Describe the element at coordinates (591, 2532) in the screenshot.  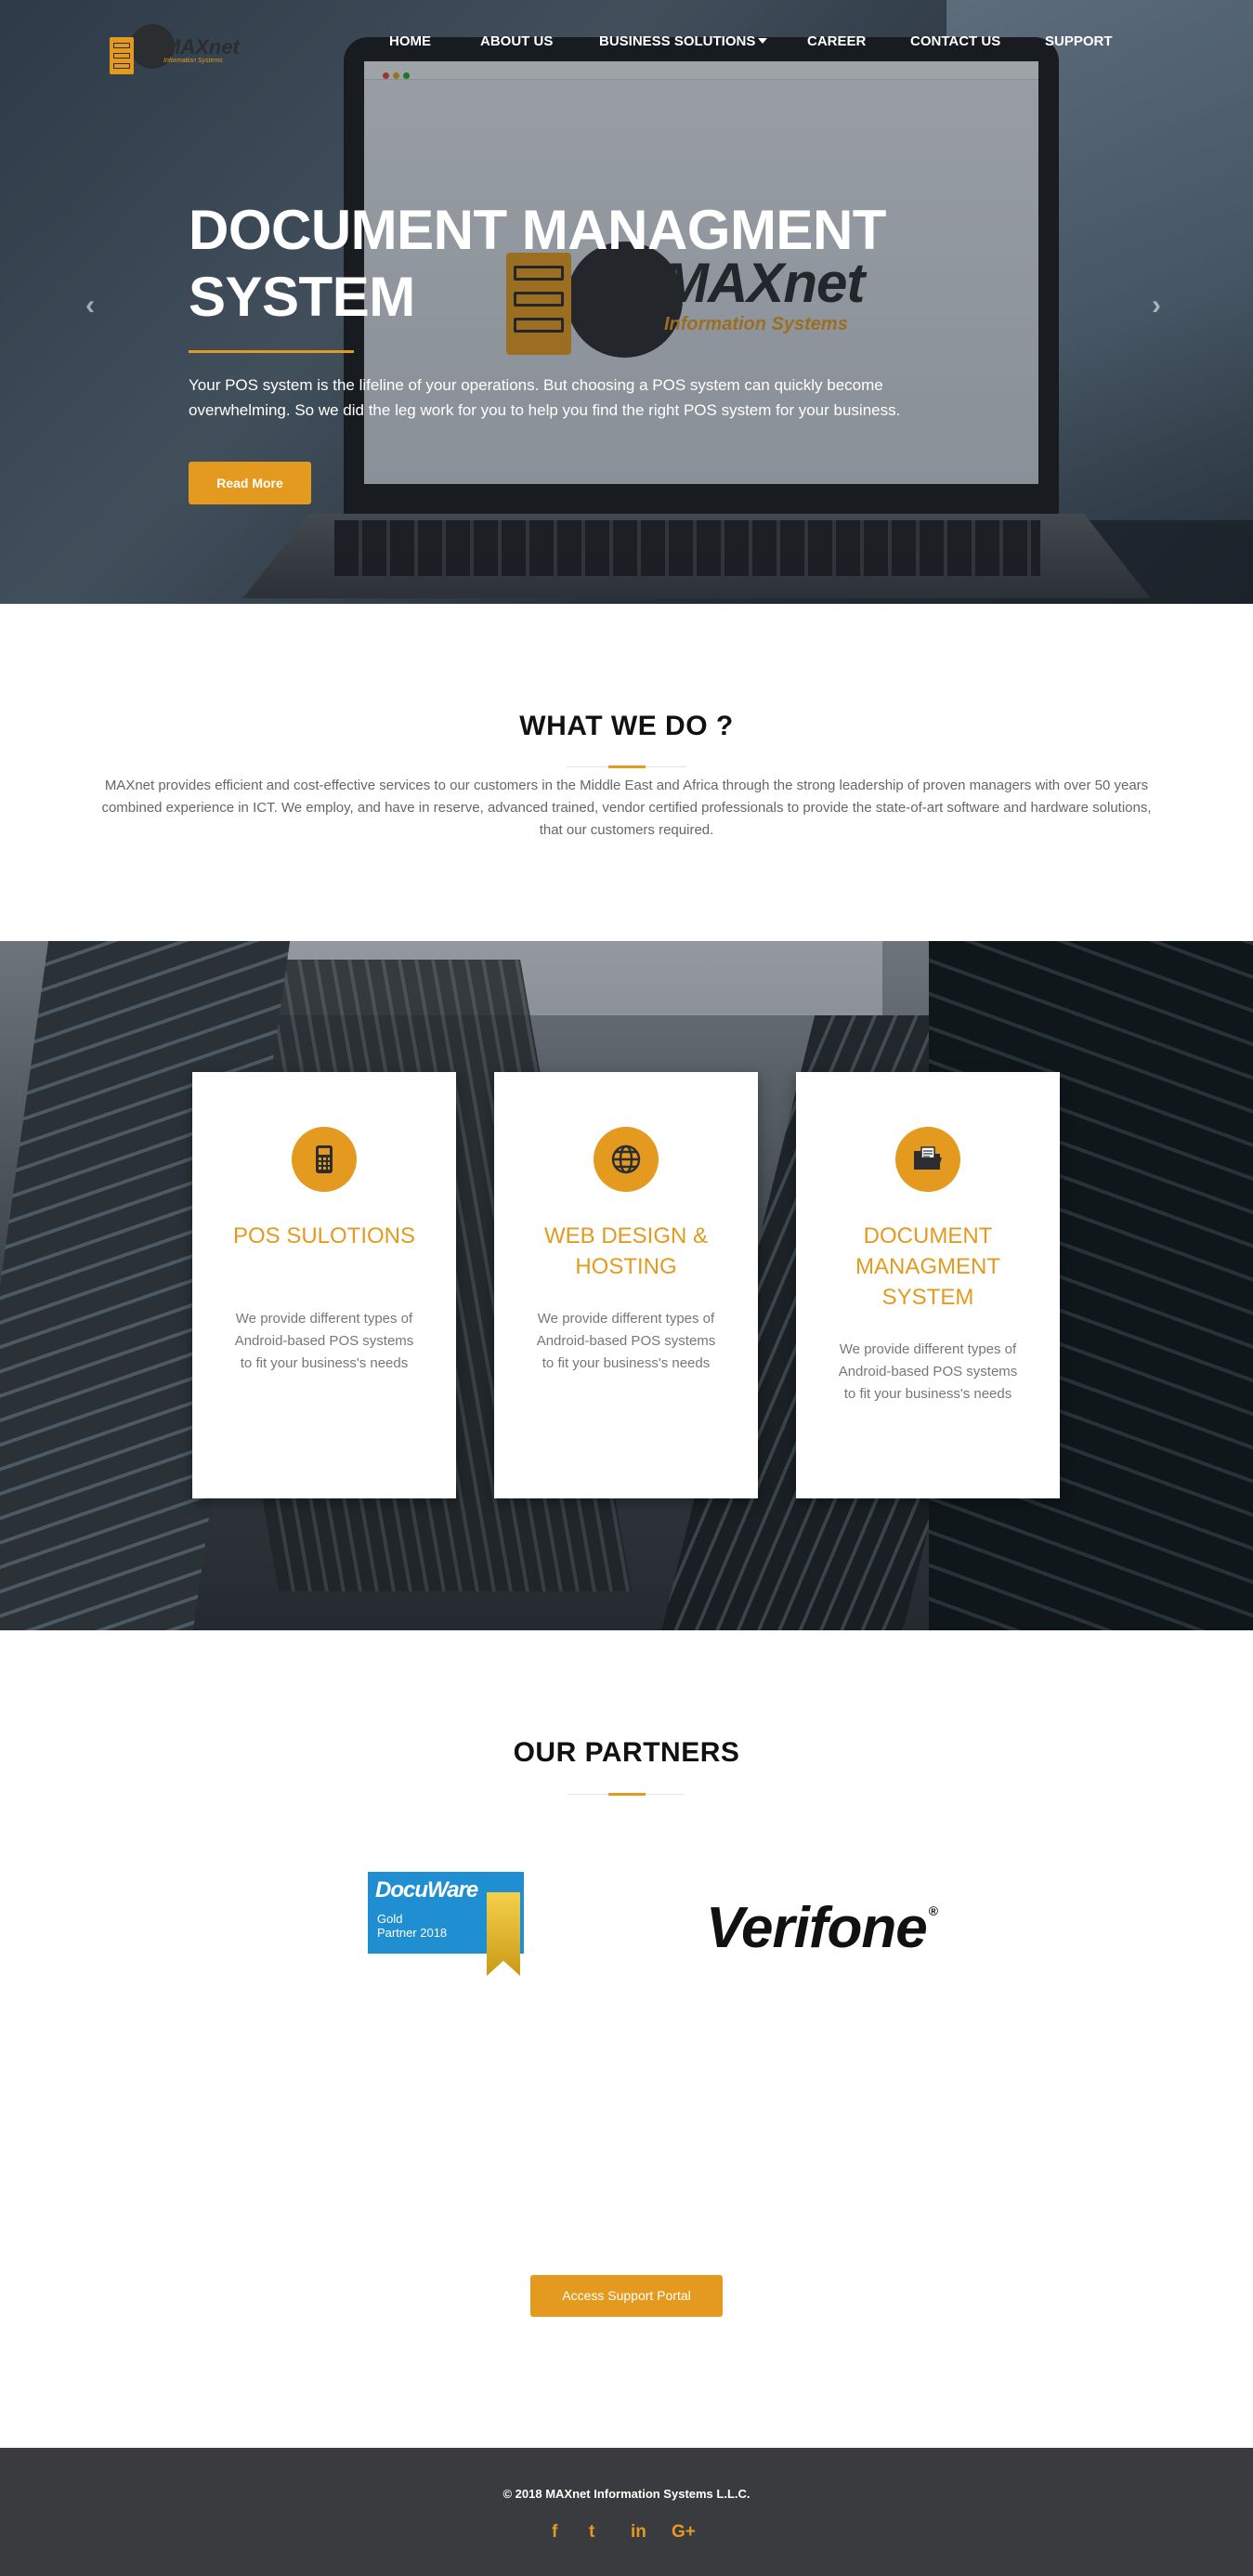
I see `twitter-icon: t` at that location.